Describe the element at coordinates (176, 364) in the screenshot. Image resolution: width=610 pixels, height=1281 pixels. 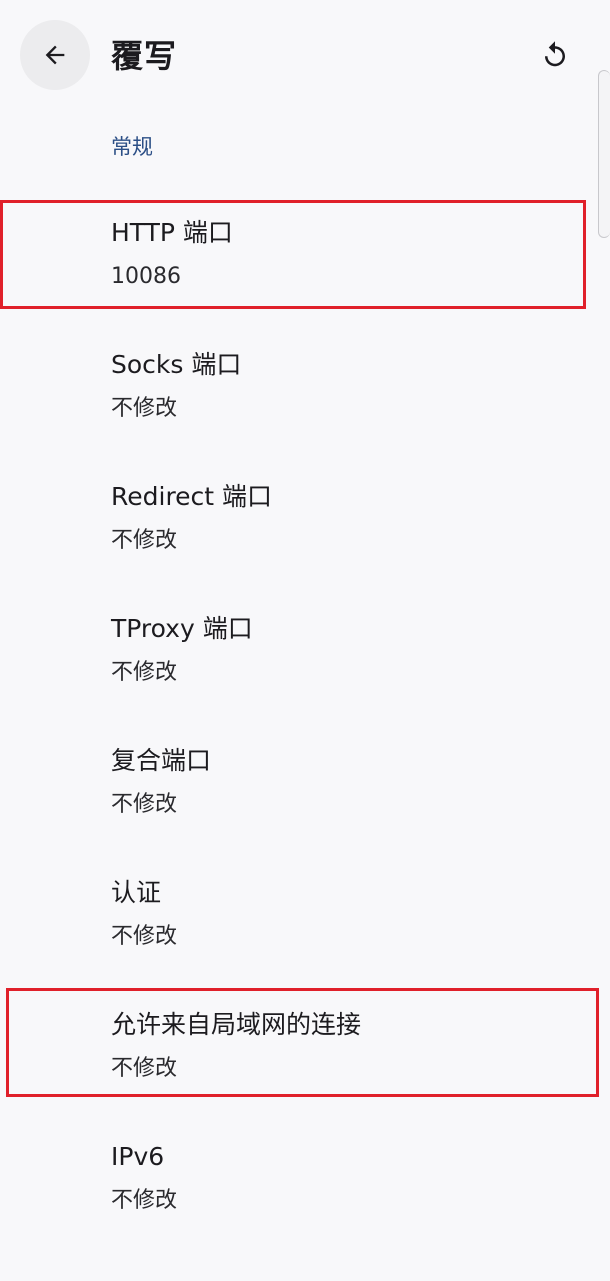
I see `pref-title: Socks 端口` at that location.